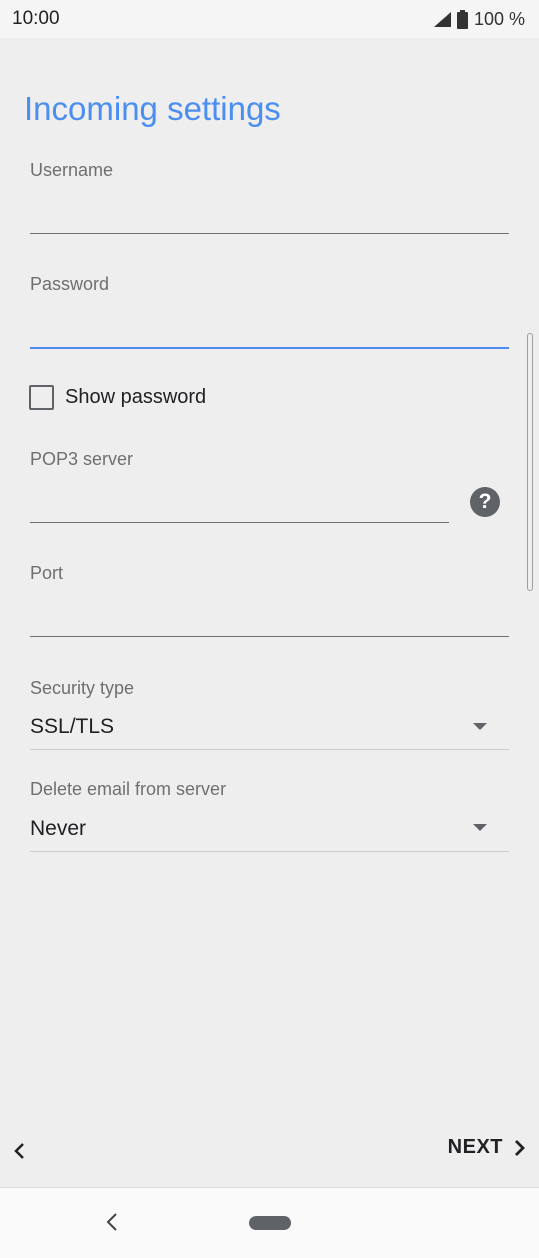 This screenshot has width=539, height=1258. I want to click on wizard-navigation: NEXT, so click(269, 1152).